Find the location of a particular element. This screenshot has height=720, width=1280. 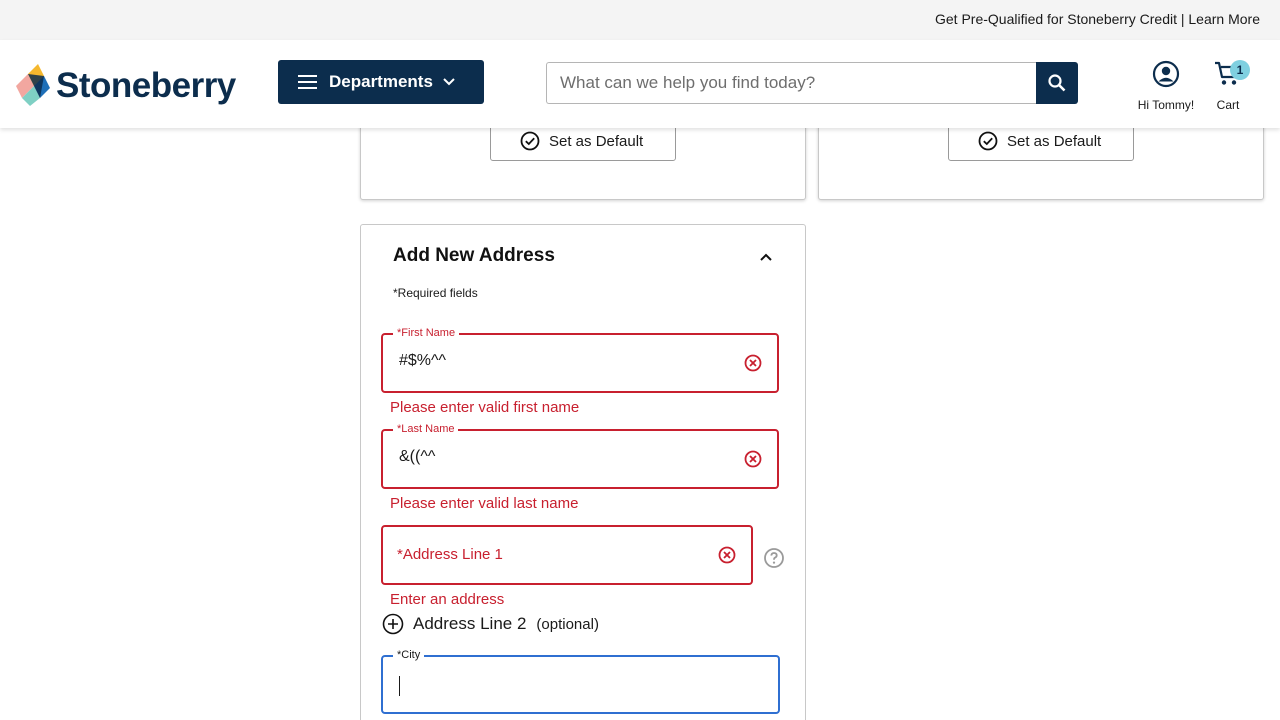

hamburger-menu-icon is located at coordinates (307, 82).